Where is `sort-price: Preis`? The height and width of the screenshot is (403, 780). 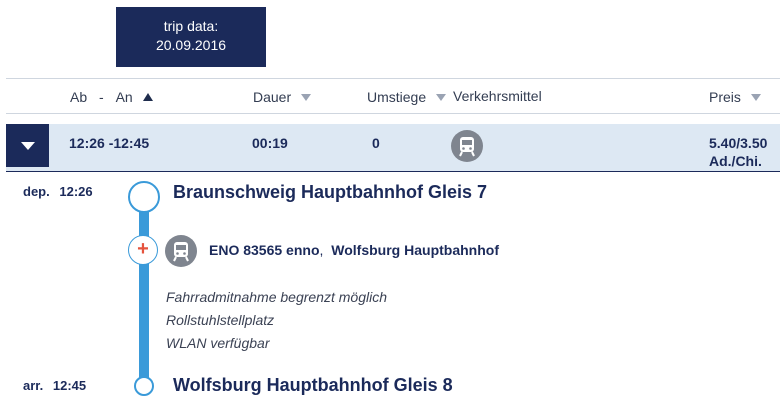 sort-price: Preis is located at coordinates (735, 97).